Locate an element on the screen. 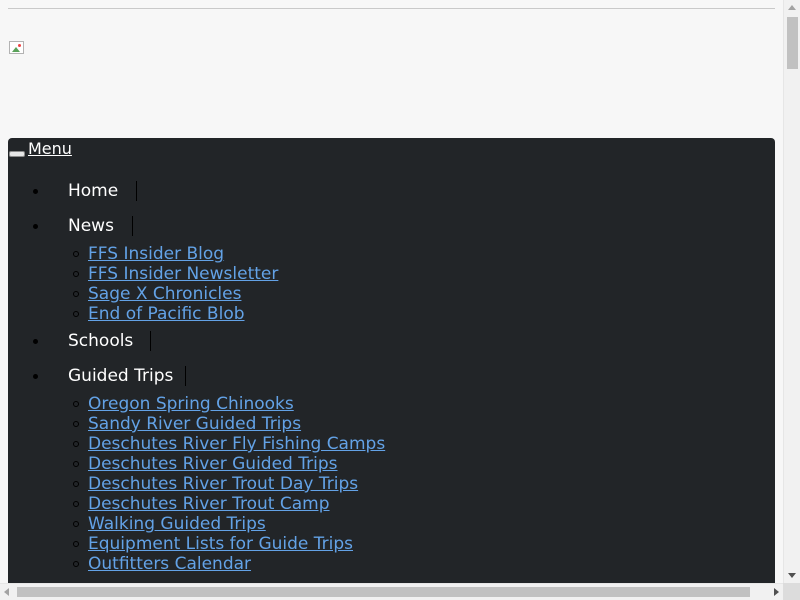 This screenshot has height=600, width=800. submenu-item: Outfitters Calendar is located at coordinates (391, 564).